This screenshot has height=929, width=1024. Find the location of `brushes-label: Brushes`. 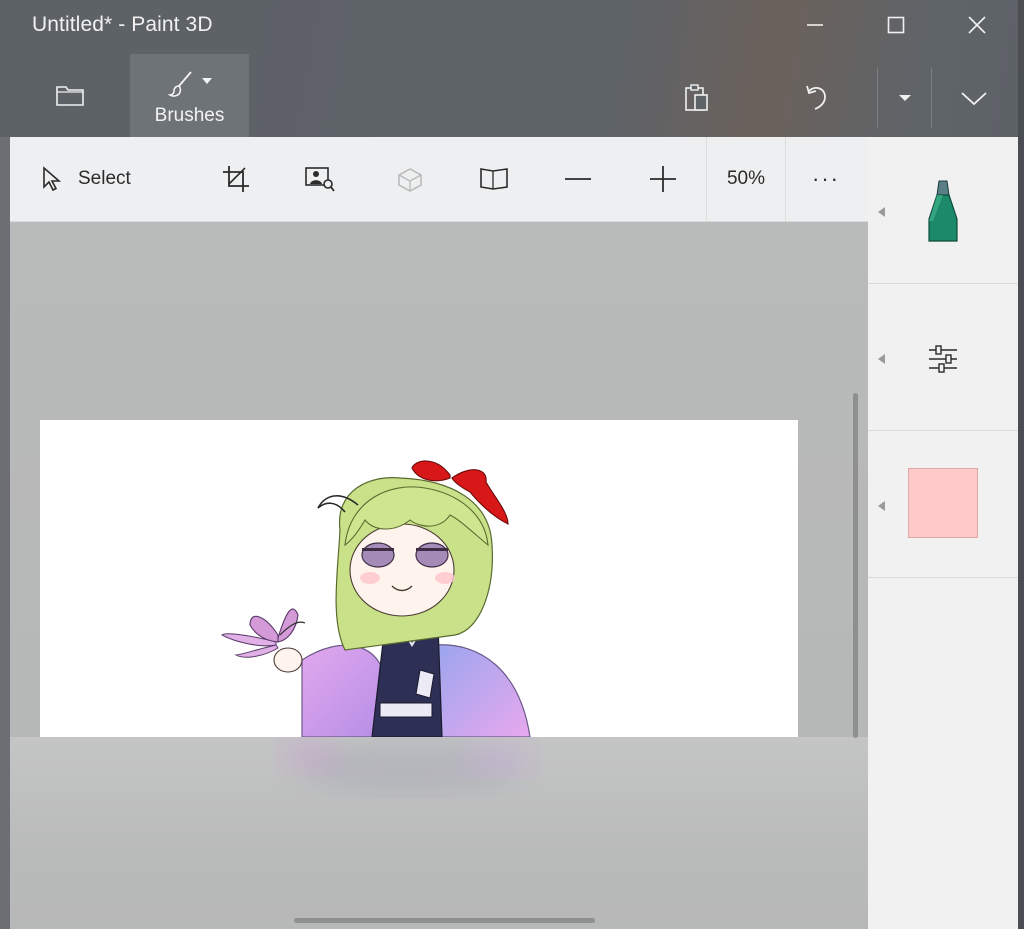

brushes-label: Brushes is located at coordinates (189, 115).